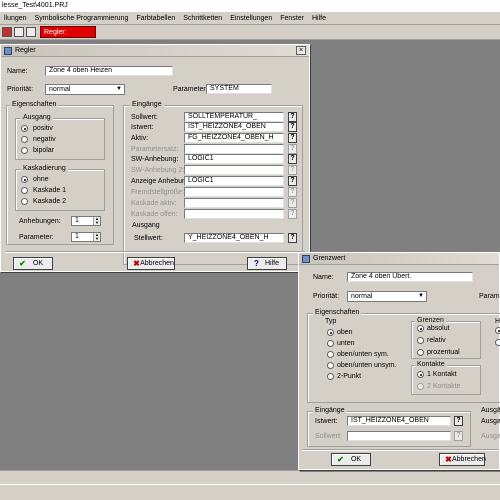 Image resolution: width=500 pixels, height=500 pixels. What do you see at coordinates (22, 263) in the screenshot?
I see `check-icon: ✔` at bounding box center [22, 263].